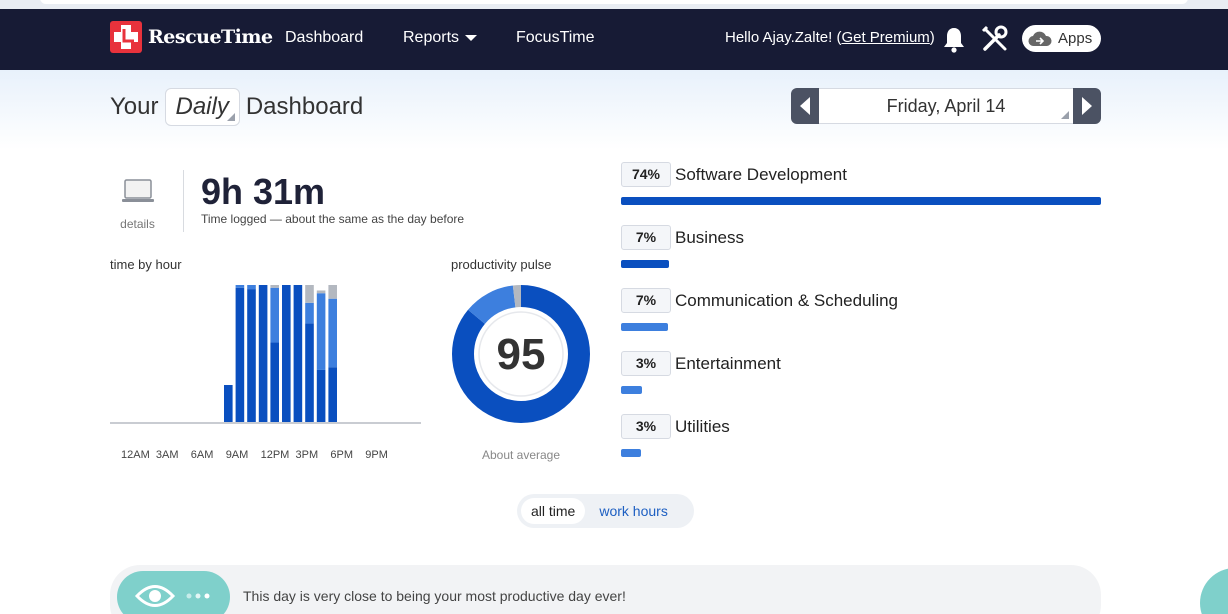 The width and height of the screenshot is (1228, 614). What do you see at coordinates (553, 511) in the screenshot?
I see `all-time-option: all time` at bounding box center [553, 511].